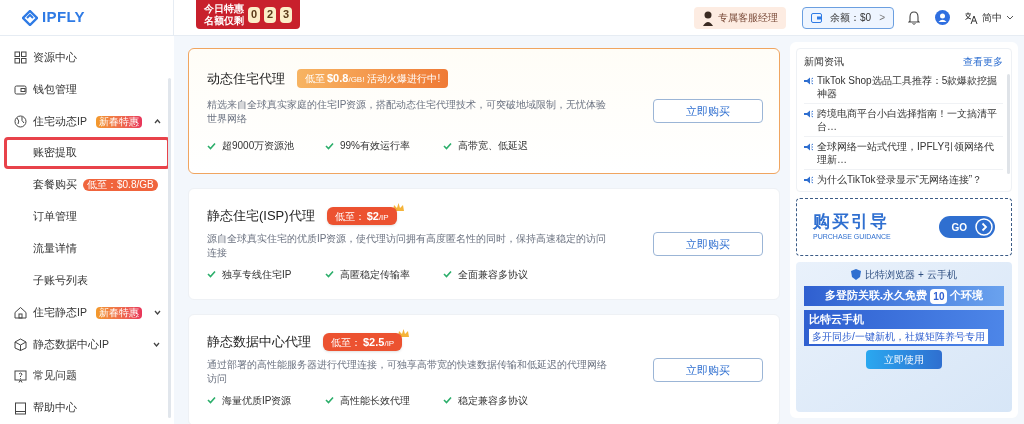 This screenshot has width=1024, height=424. I want to click on digit-tile: 0, so click(254, 14).